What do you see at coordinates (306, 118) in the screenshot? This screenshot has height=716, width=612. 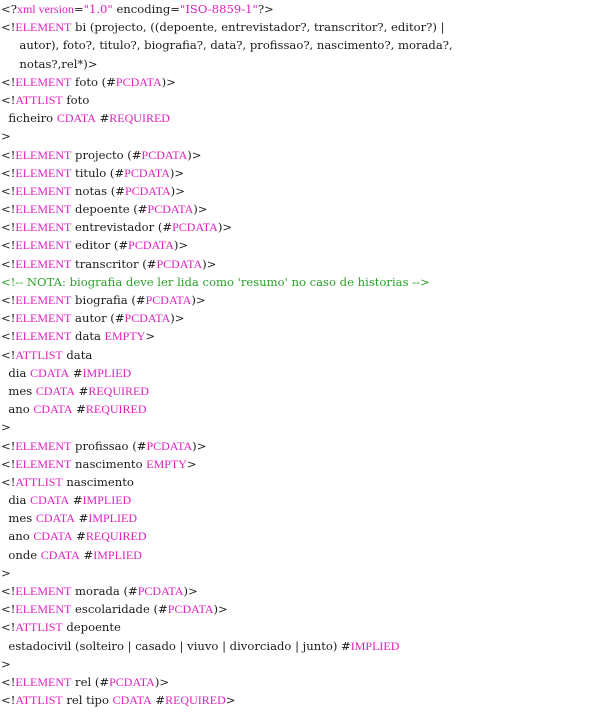 I see `code-line: ficheiro CDATA #REQUIRED` at bounding box center [306, 118].